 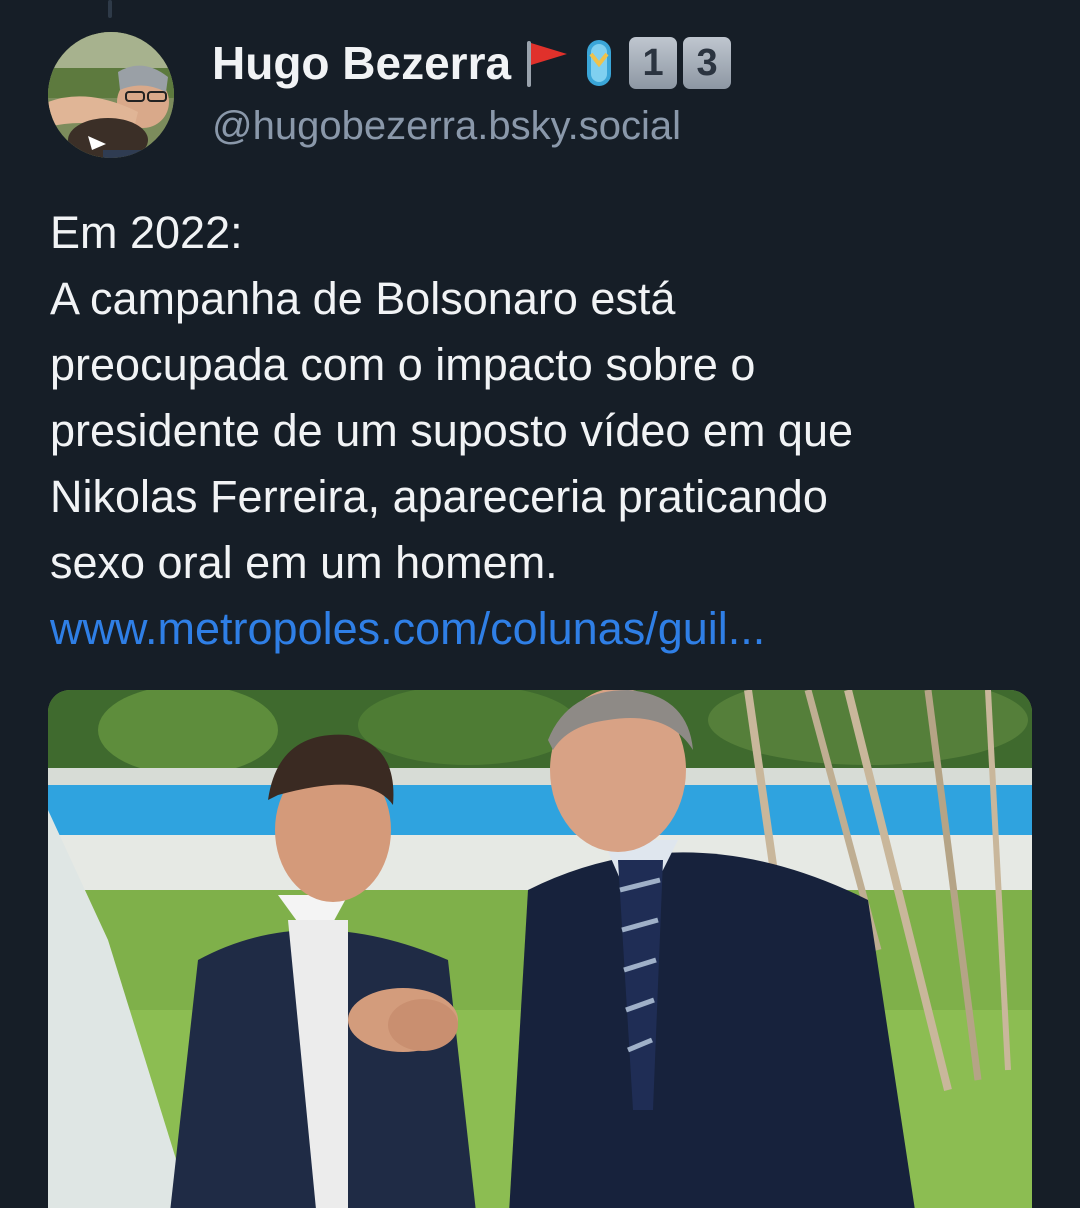 I want to click on post-line: Em 2022:, so click(x=146, y=232).